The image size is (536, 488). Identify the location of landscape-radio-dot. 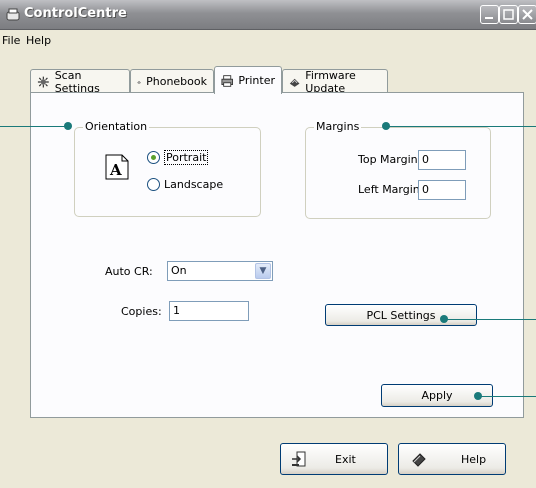
(153, 184).